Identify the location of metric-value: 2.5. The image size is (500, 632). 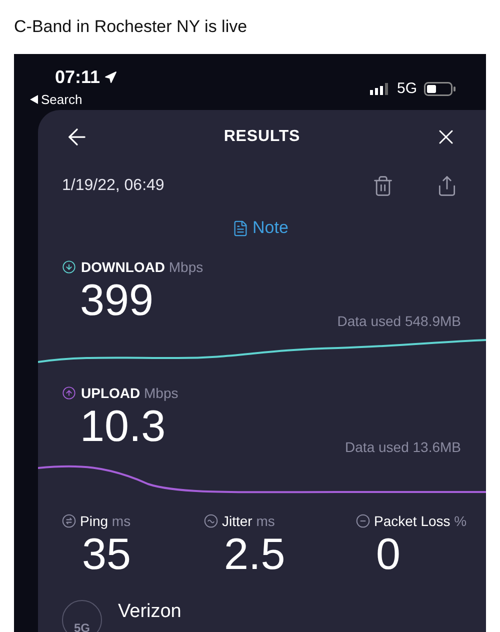
(255, 555).